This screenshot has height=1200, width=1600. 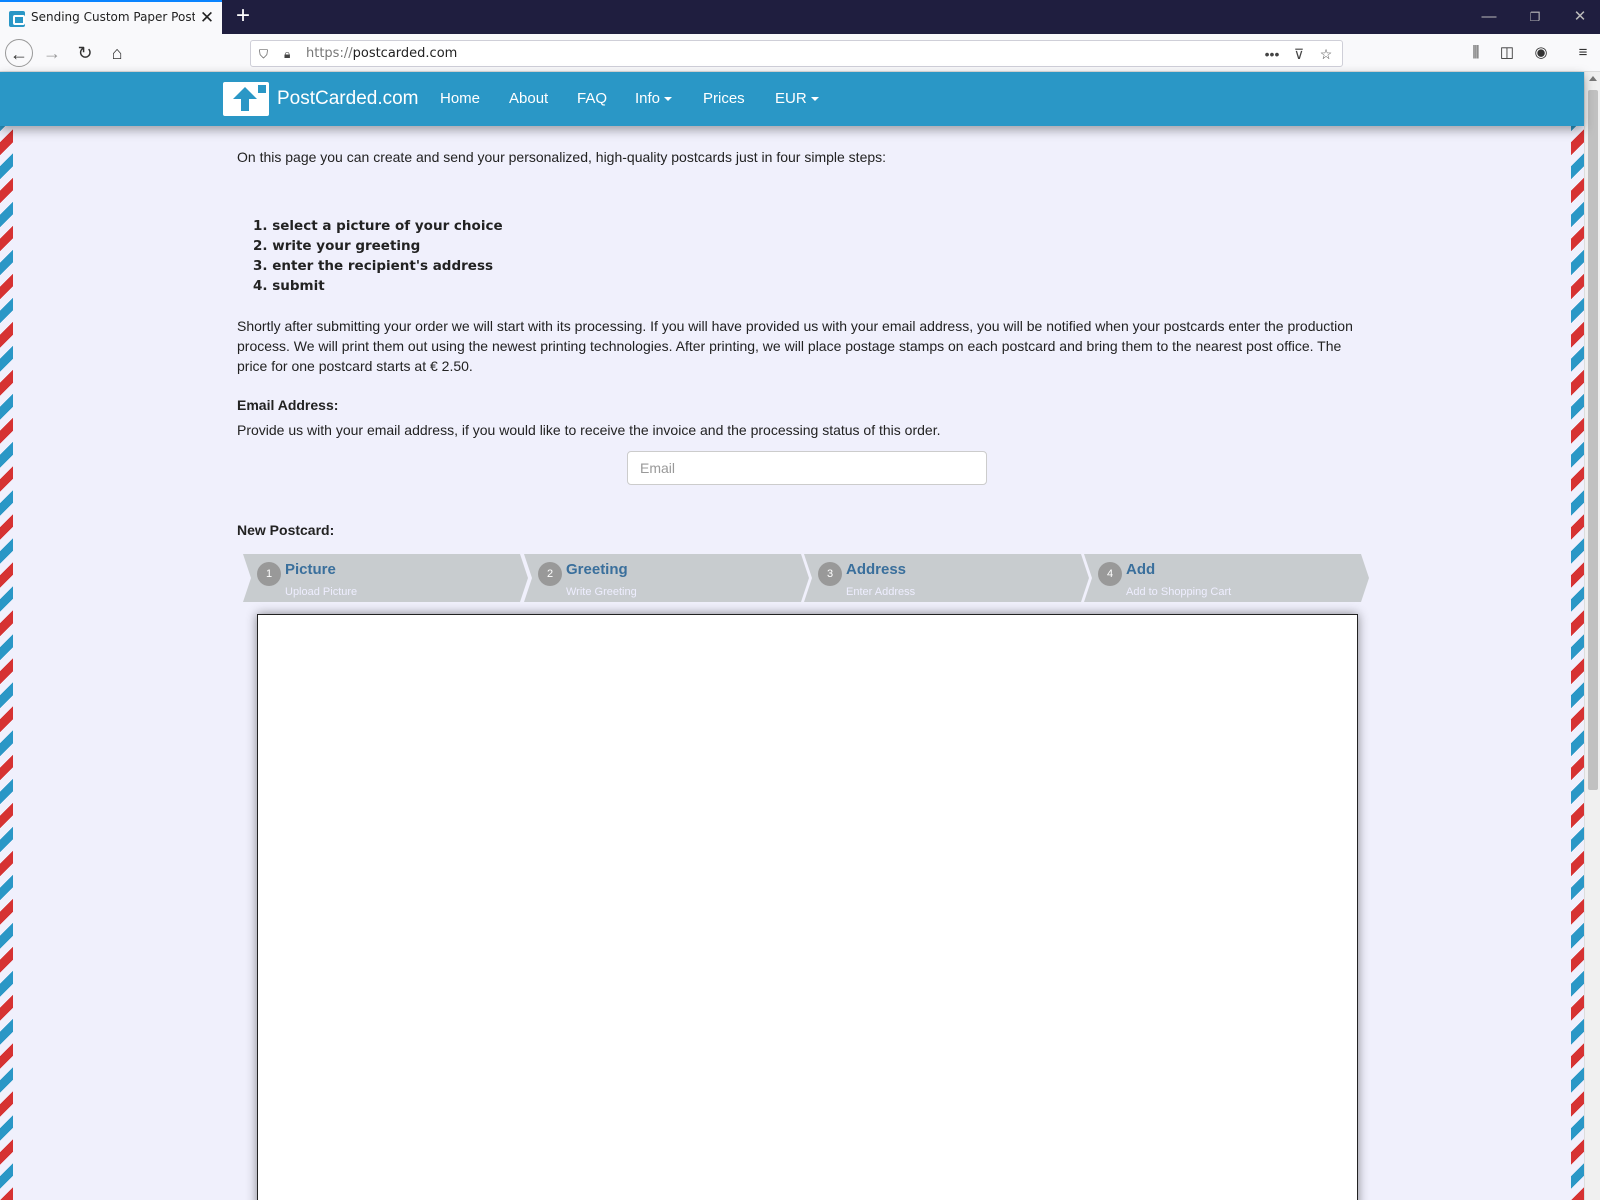 What do you see at coordinates (310, 569) in the screenshot?
I see `step-title: Picture` at bounding box center [310, 569].